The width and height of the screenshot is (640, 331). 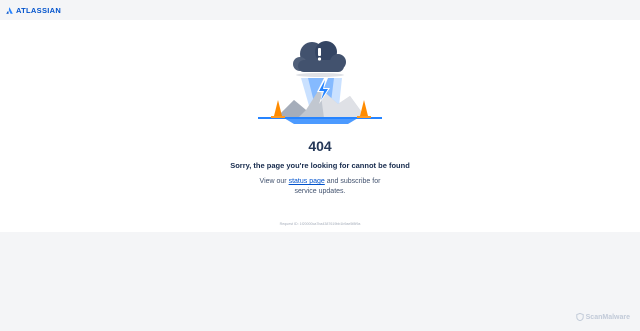 I want to click on desc-prefix: View our, so click(x=274, y=181).